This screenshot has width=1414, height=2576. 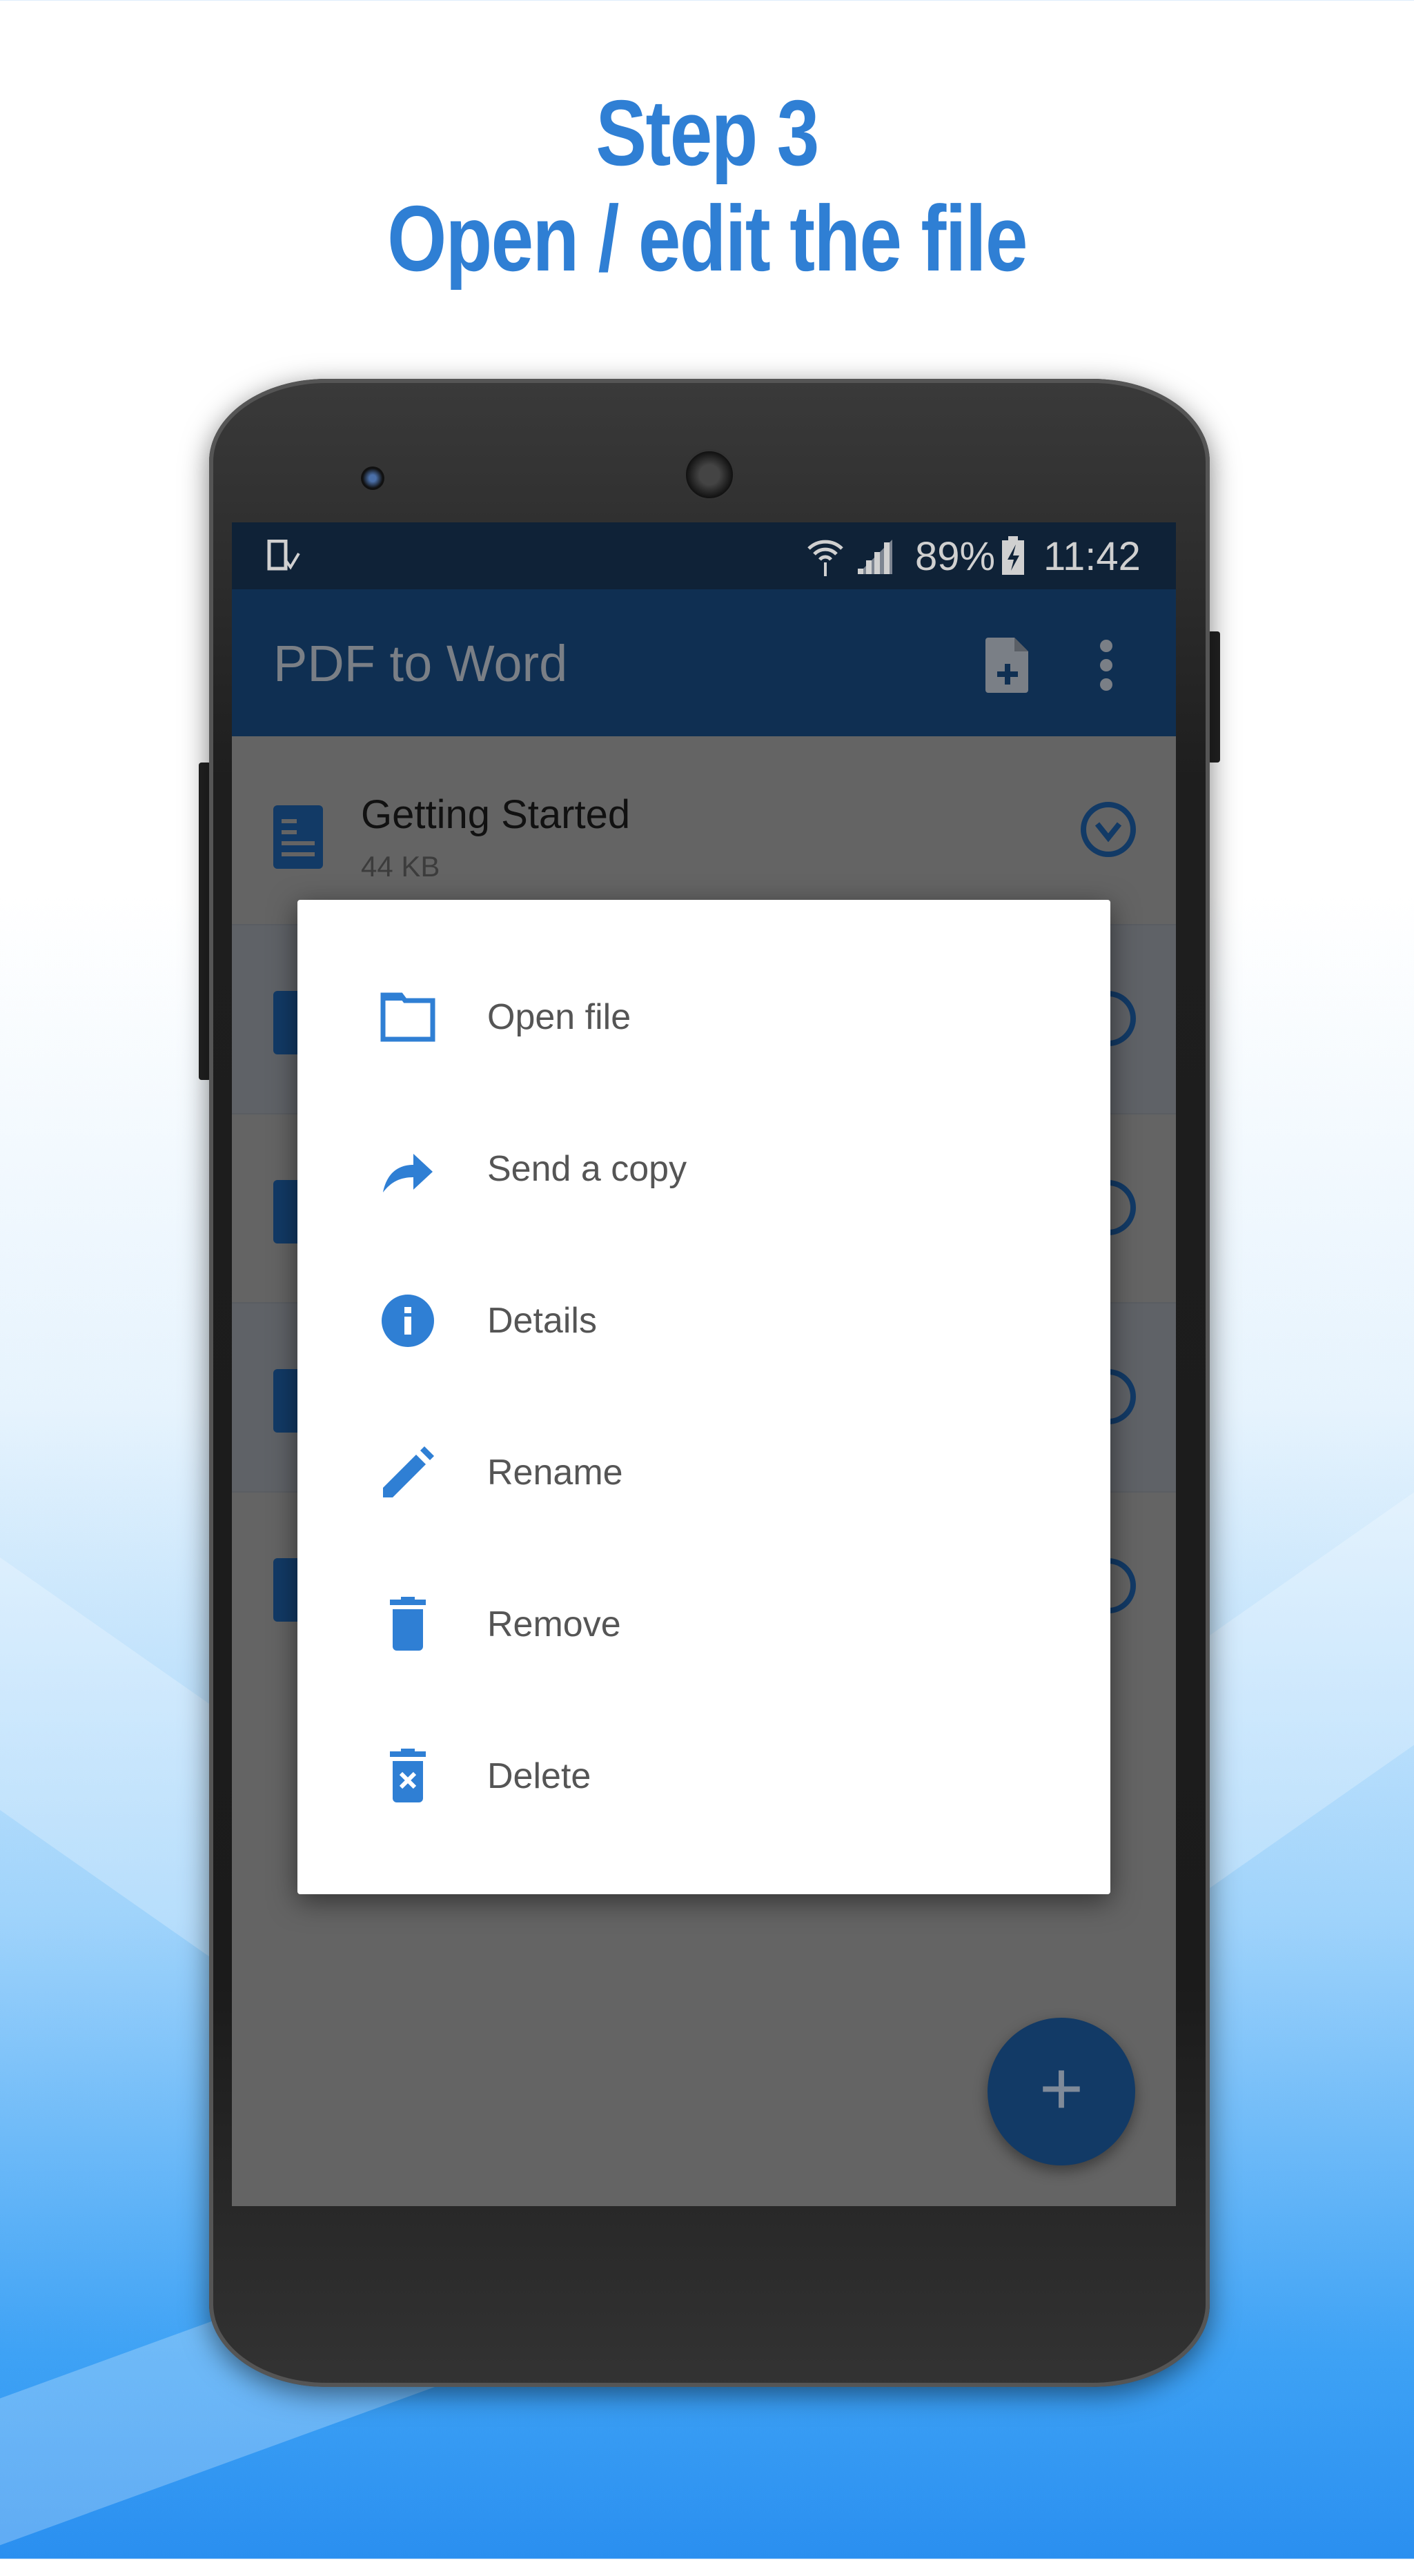 What do you see at coordinates (407, 1017) in the screenshot?
I see `folder-icon` at bounding box center [407, 1017].